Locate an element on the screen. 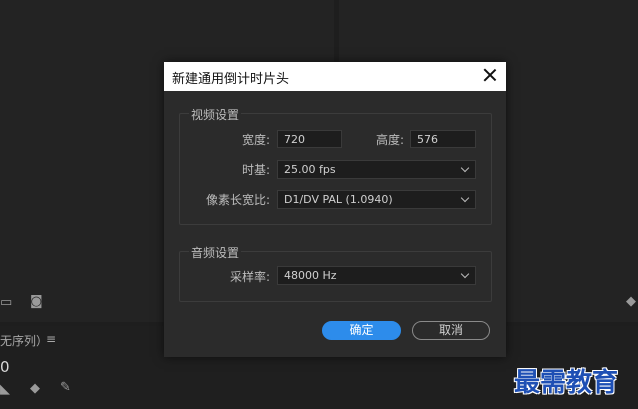 The width and height of the screenshot is (638, 409). height-label: 高度: is located at coordinates (389, 140).